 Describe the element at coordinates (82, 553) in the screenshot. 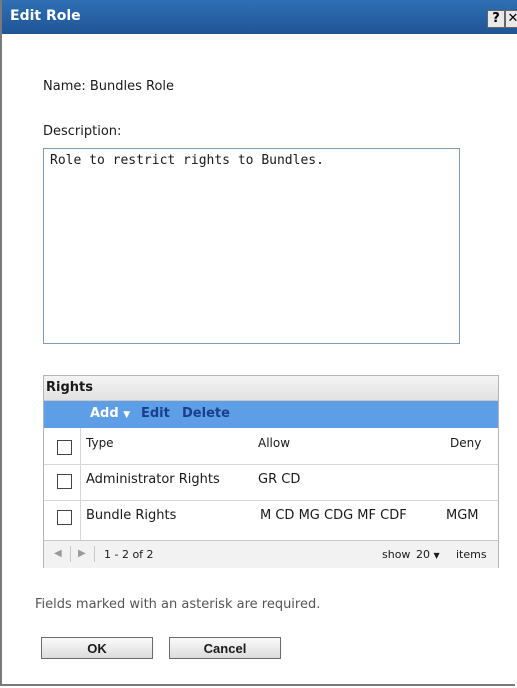

I see `next-page-icon: ▶` at that location.